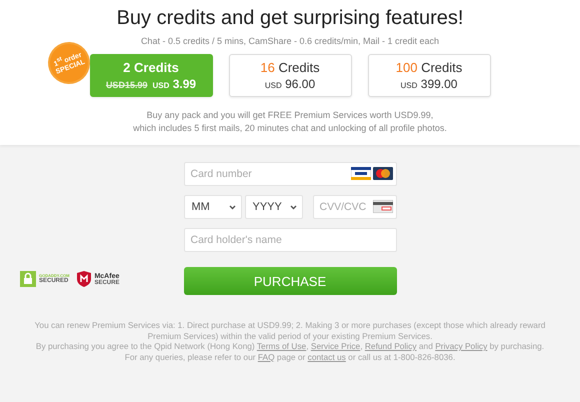  I want to click on card-logo-icon, so click(360, 173).